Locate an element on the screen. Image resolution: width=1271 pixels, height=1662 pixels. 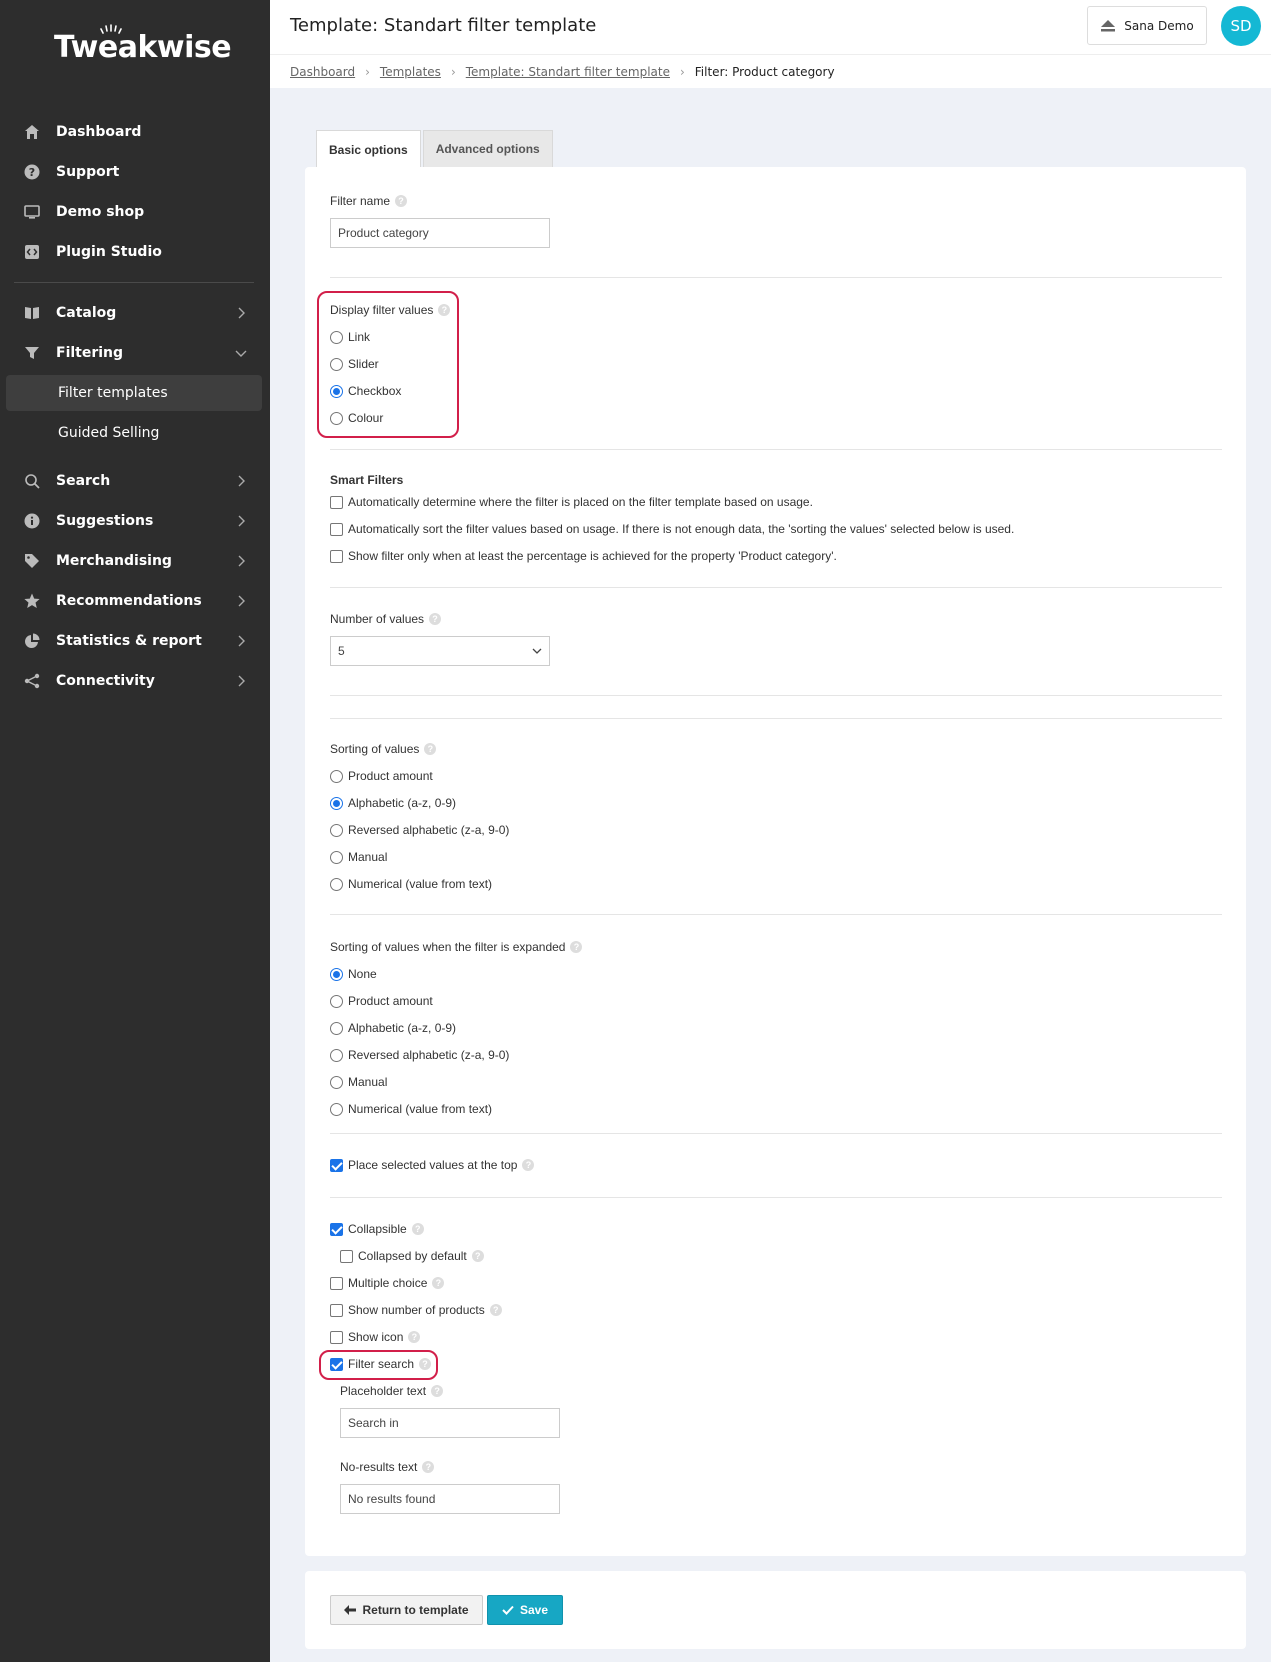
breadcrumb-templates: Templates is located at coordinates (410, 72).